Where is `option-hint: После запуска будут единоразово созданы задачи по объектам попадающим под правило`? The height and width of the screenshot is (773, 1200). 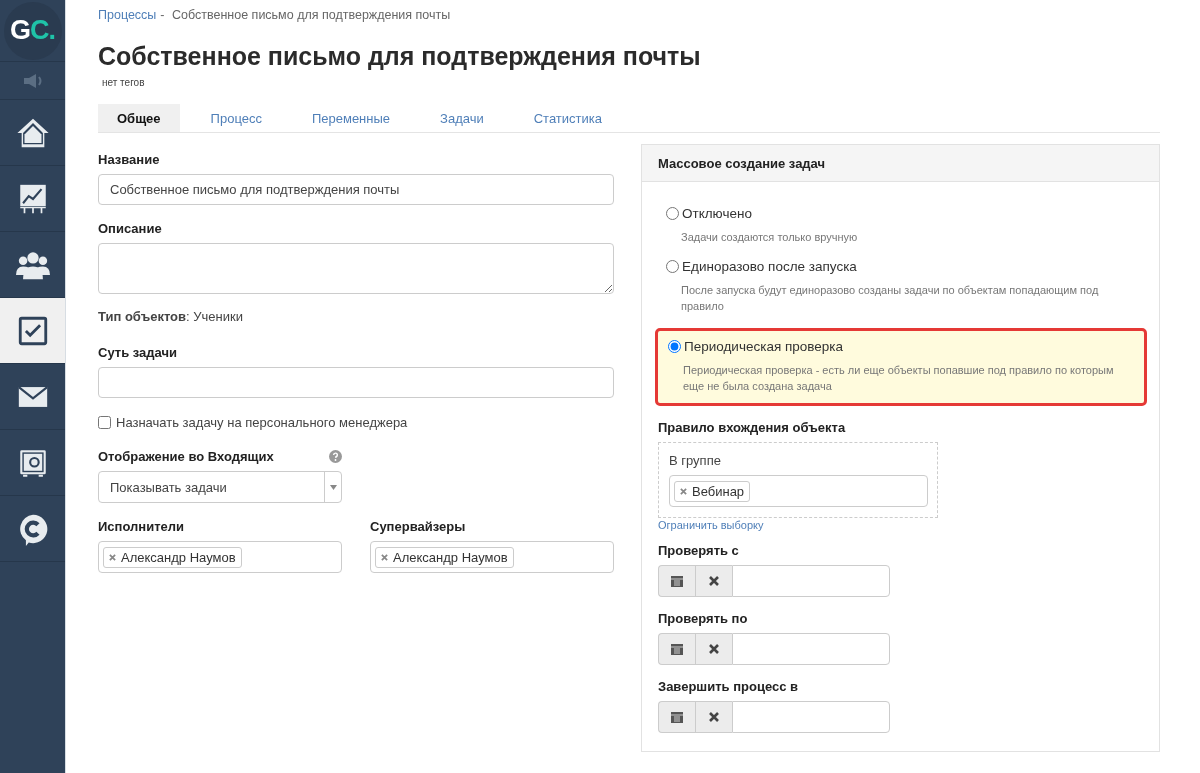
option-hint: После запуска будут единоразово созданы задачи по объектам попадающим под правило is located at coordinates (890, 298).